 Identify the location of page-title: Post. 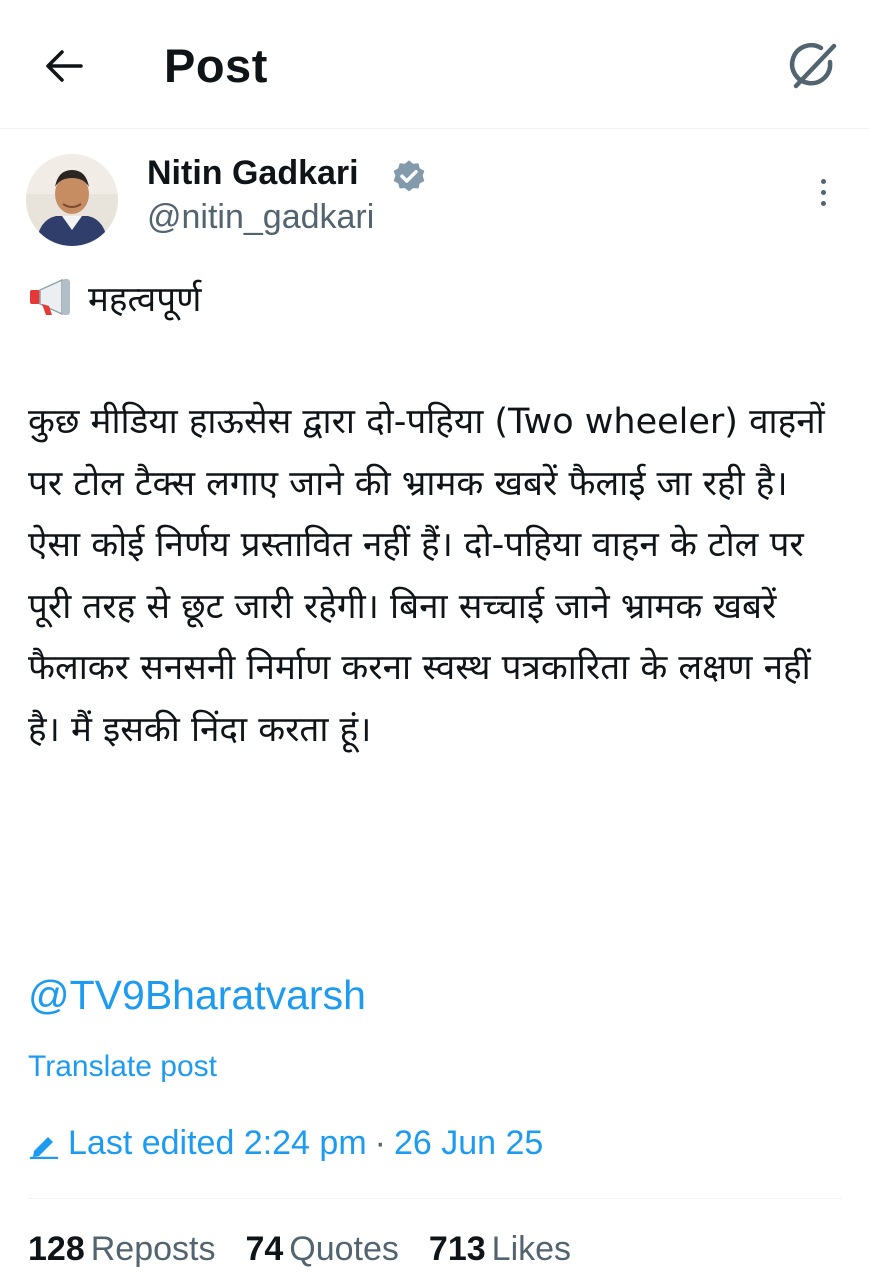
(216, 65).